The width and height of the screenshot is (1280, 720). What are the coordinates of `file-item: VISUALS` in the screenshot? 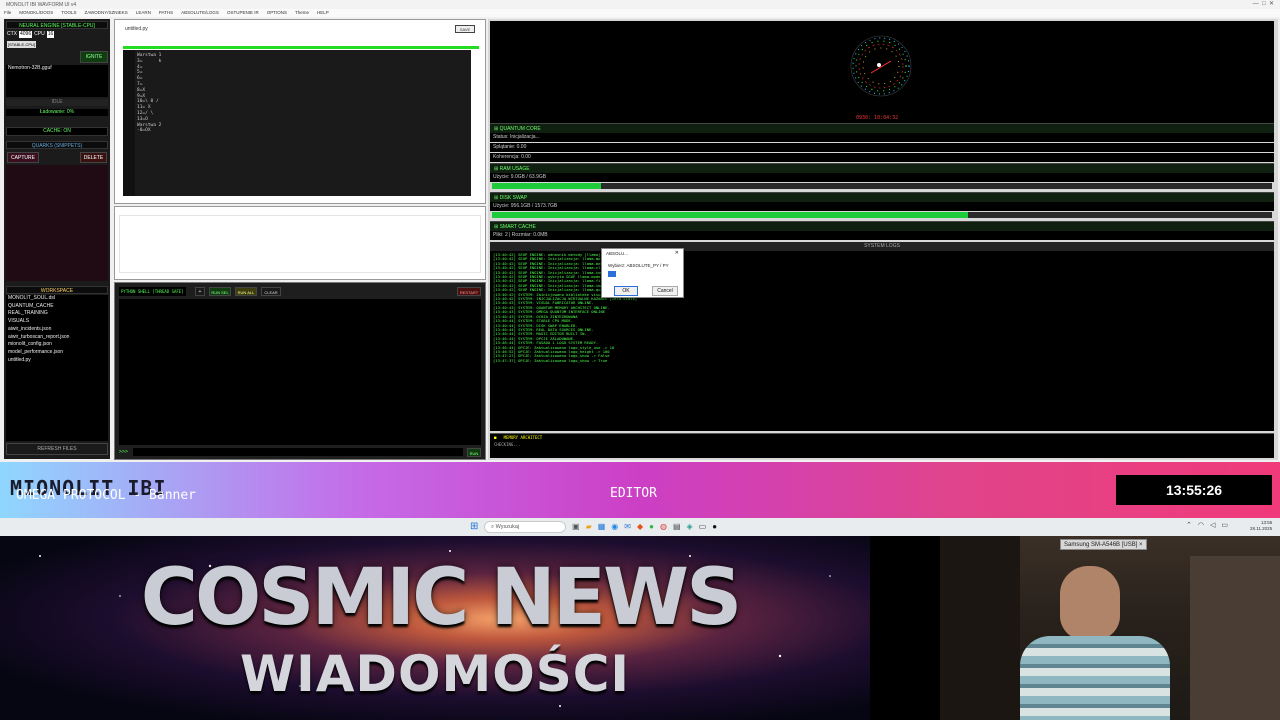 It's located at (57, 322).